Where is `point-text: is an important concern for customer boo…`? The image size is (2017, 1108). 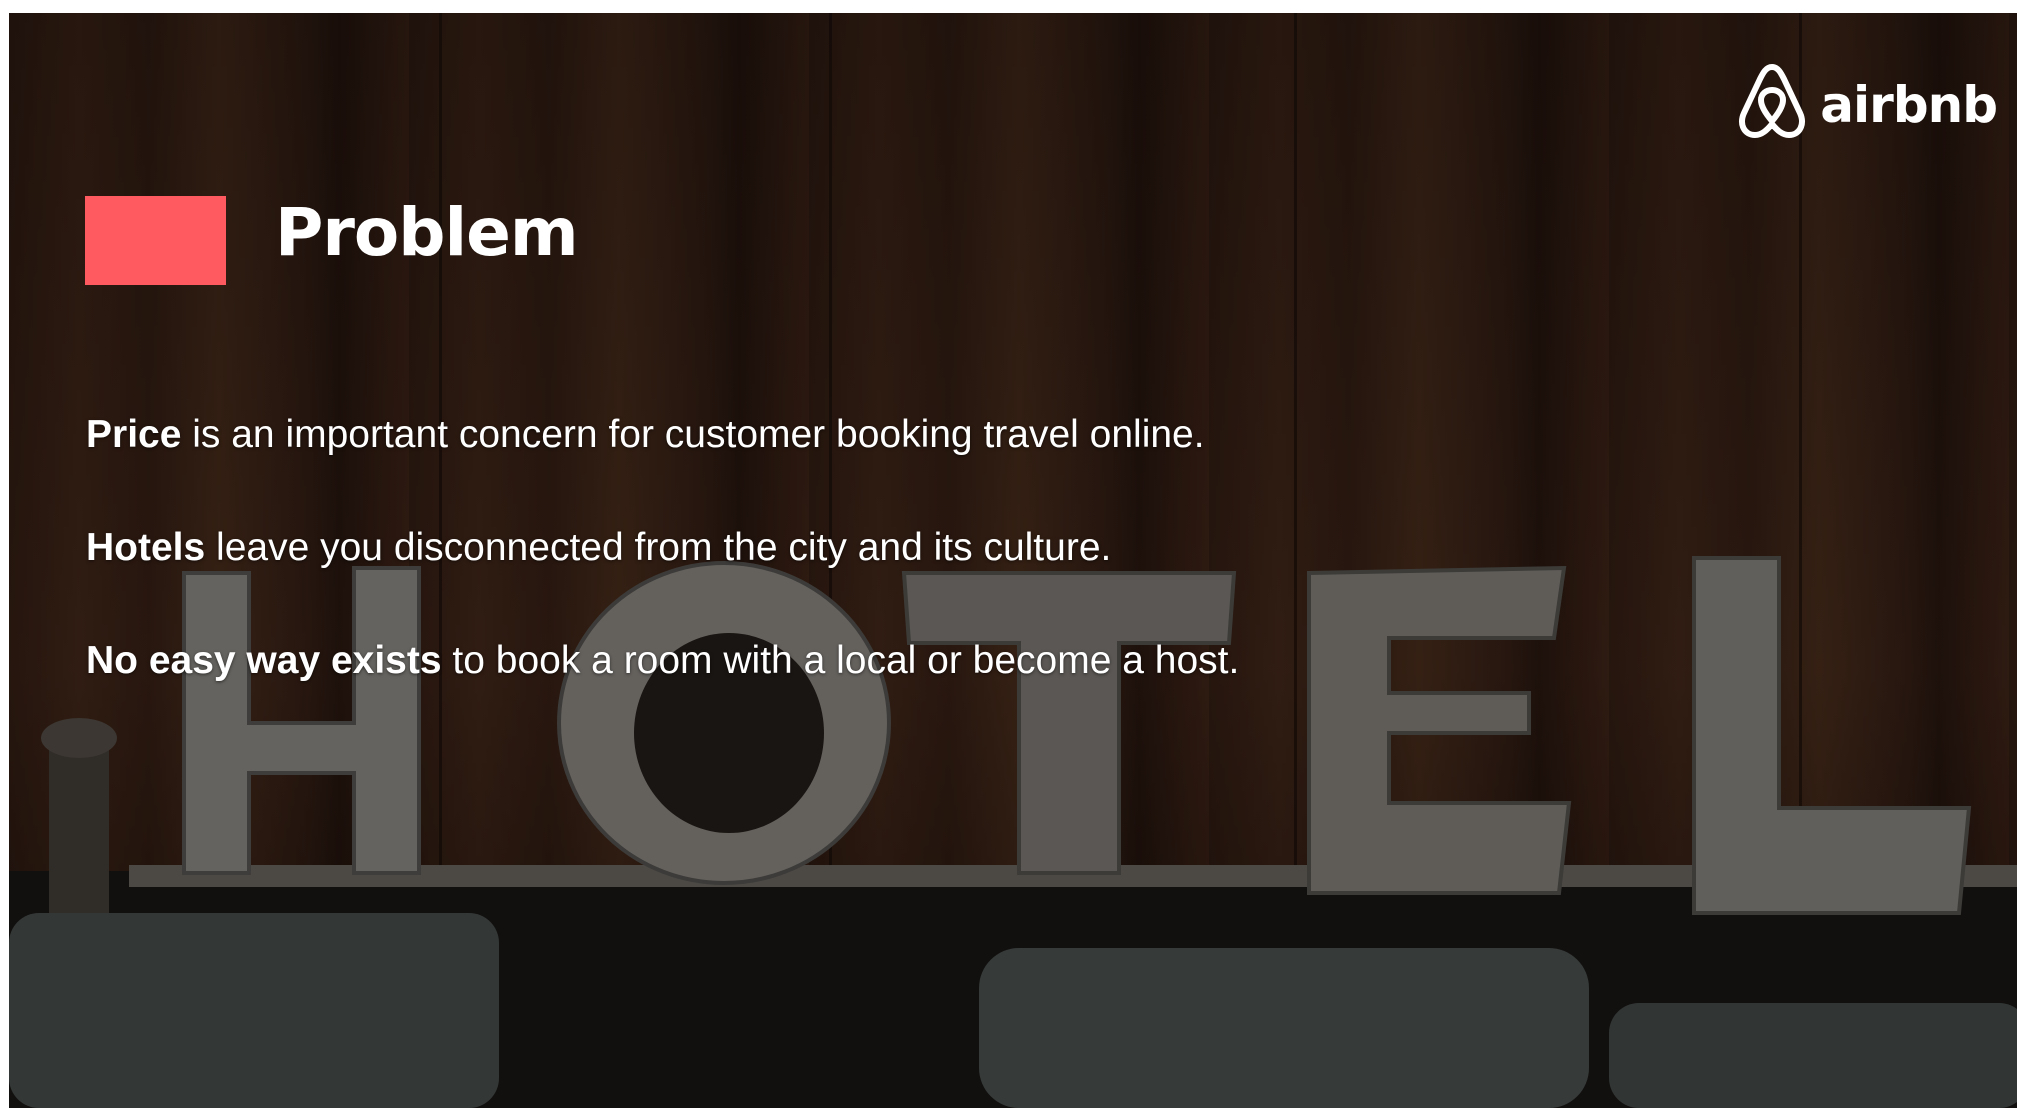
point-text: is an important concern for customer boo… is located at coordinates (693, 434).